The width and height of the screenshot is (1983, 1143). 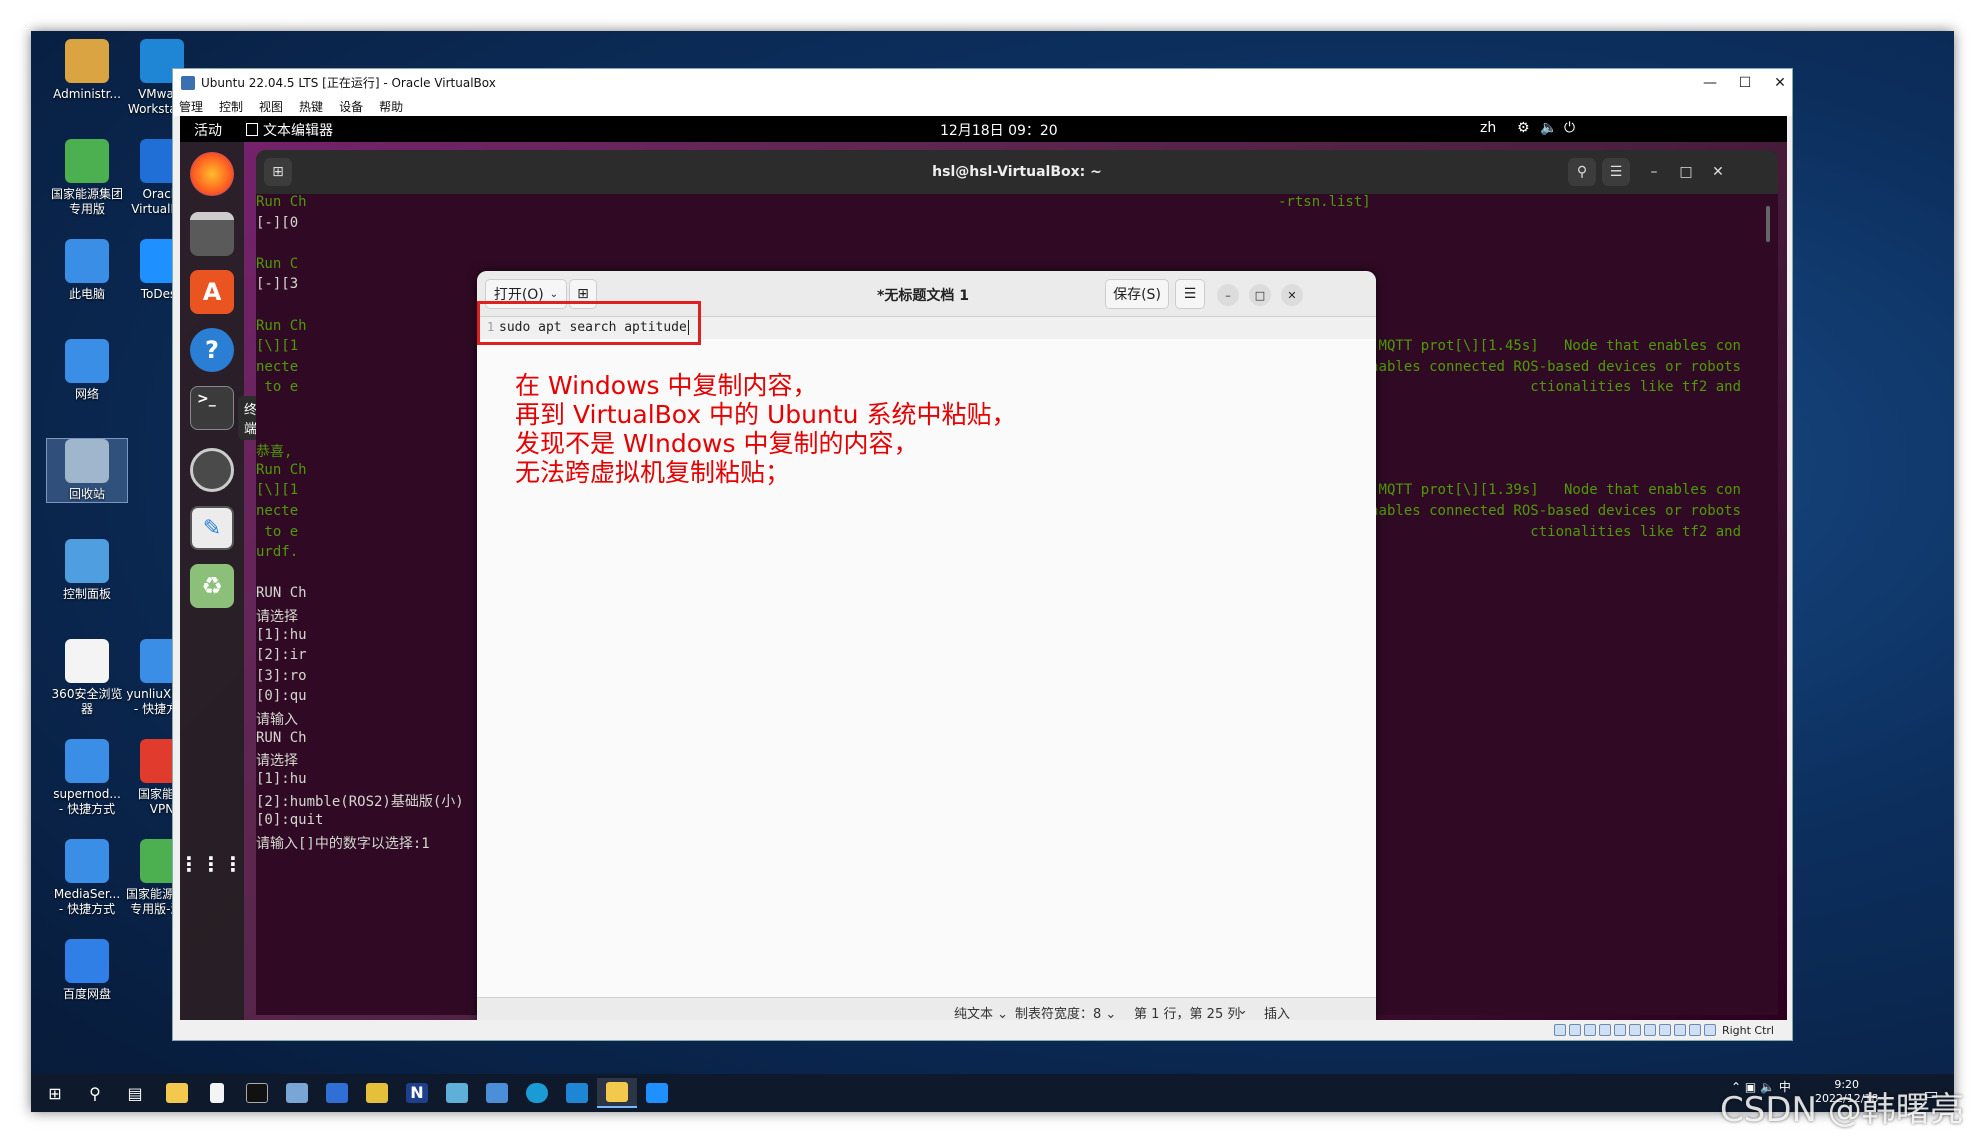 What do you see at coordinates (1748, 1030) in the screenshot?
I see `host-key: Right Ctrl` at bounding box center [1748, 1030].